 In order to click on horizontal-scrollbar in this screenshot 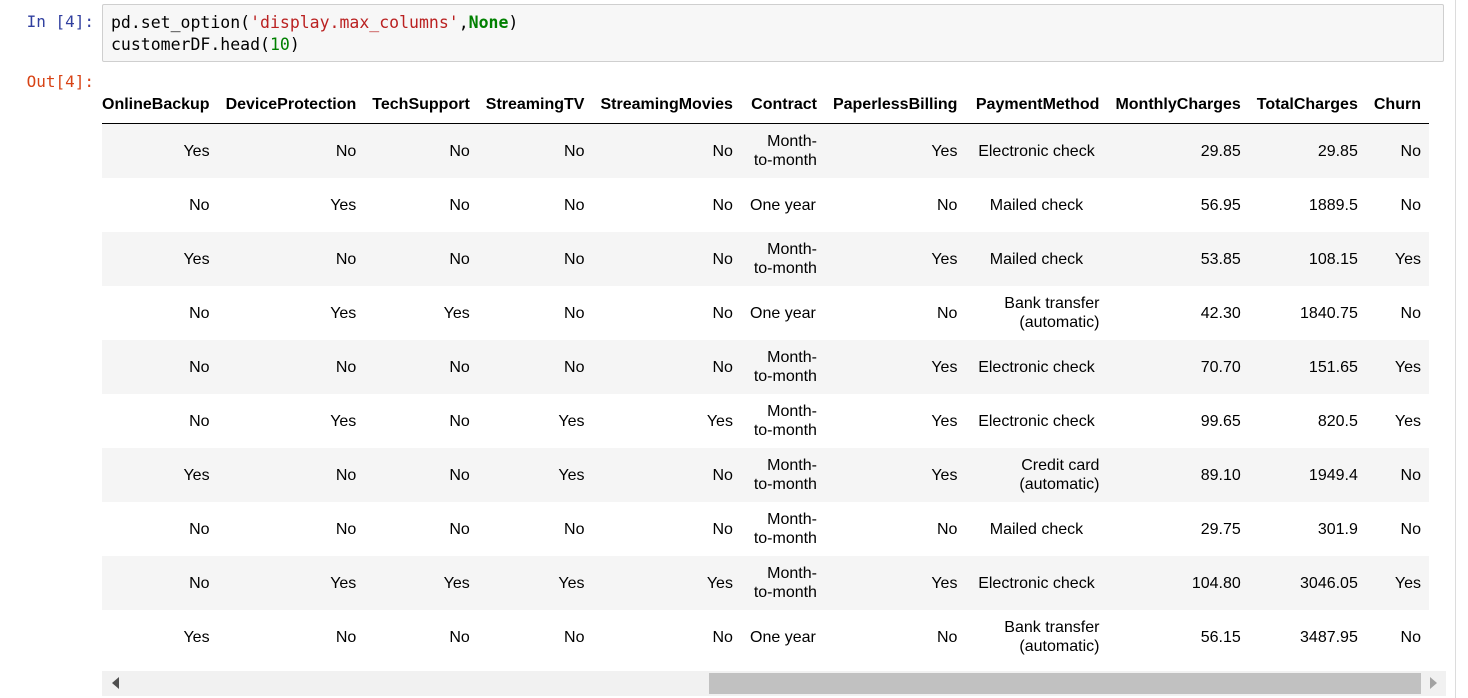, I will do `click(774, 683)`.